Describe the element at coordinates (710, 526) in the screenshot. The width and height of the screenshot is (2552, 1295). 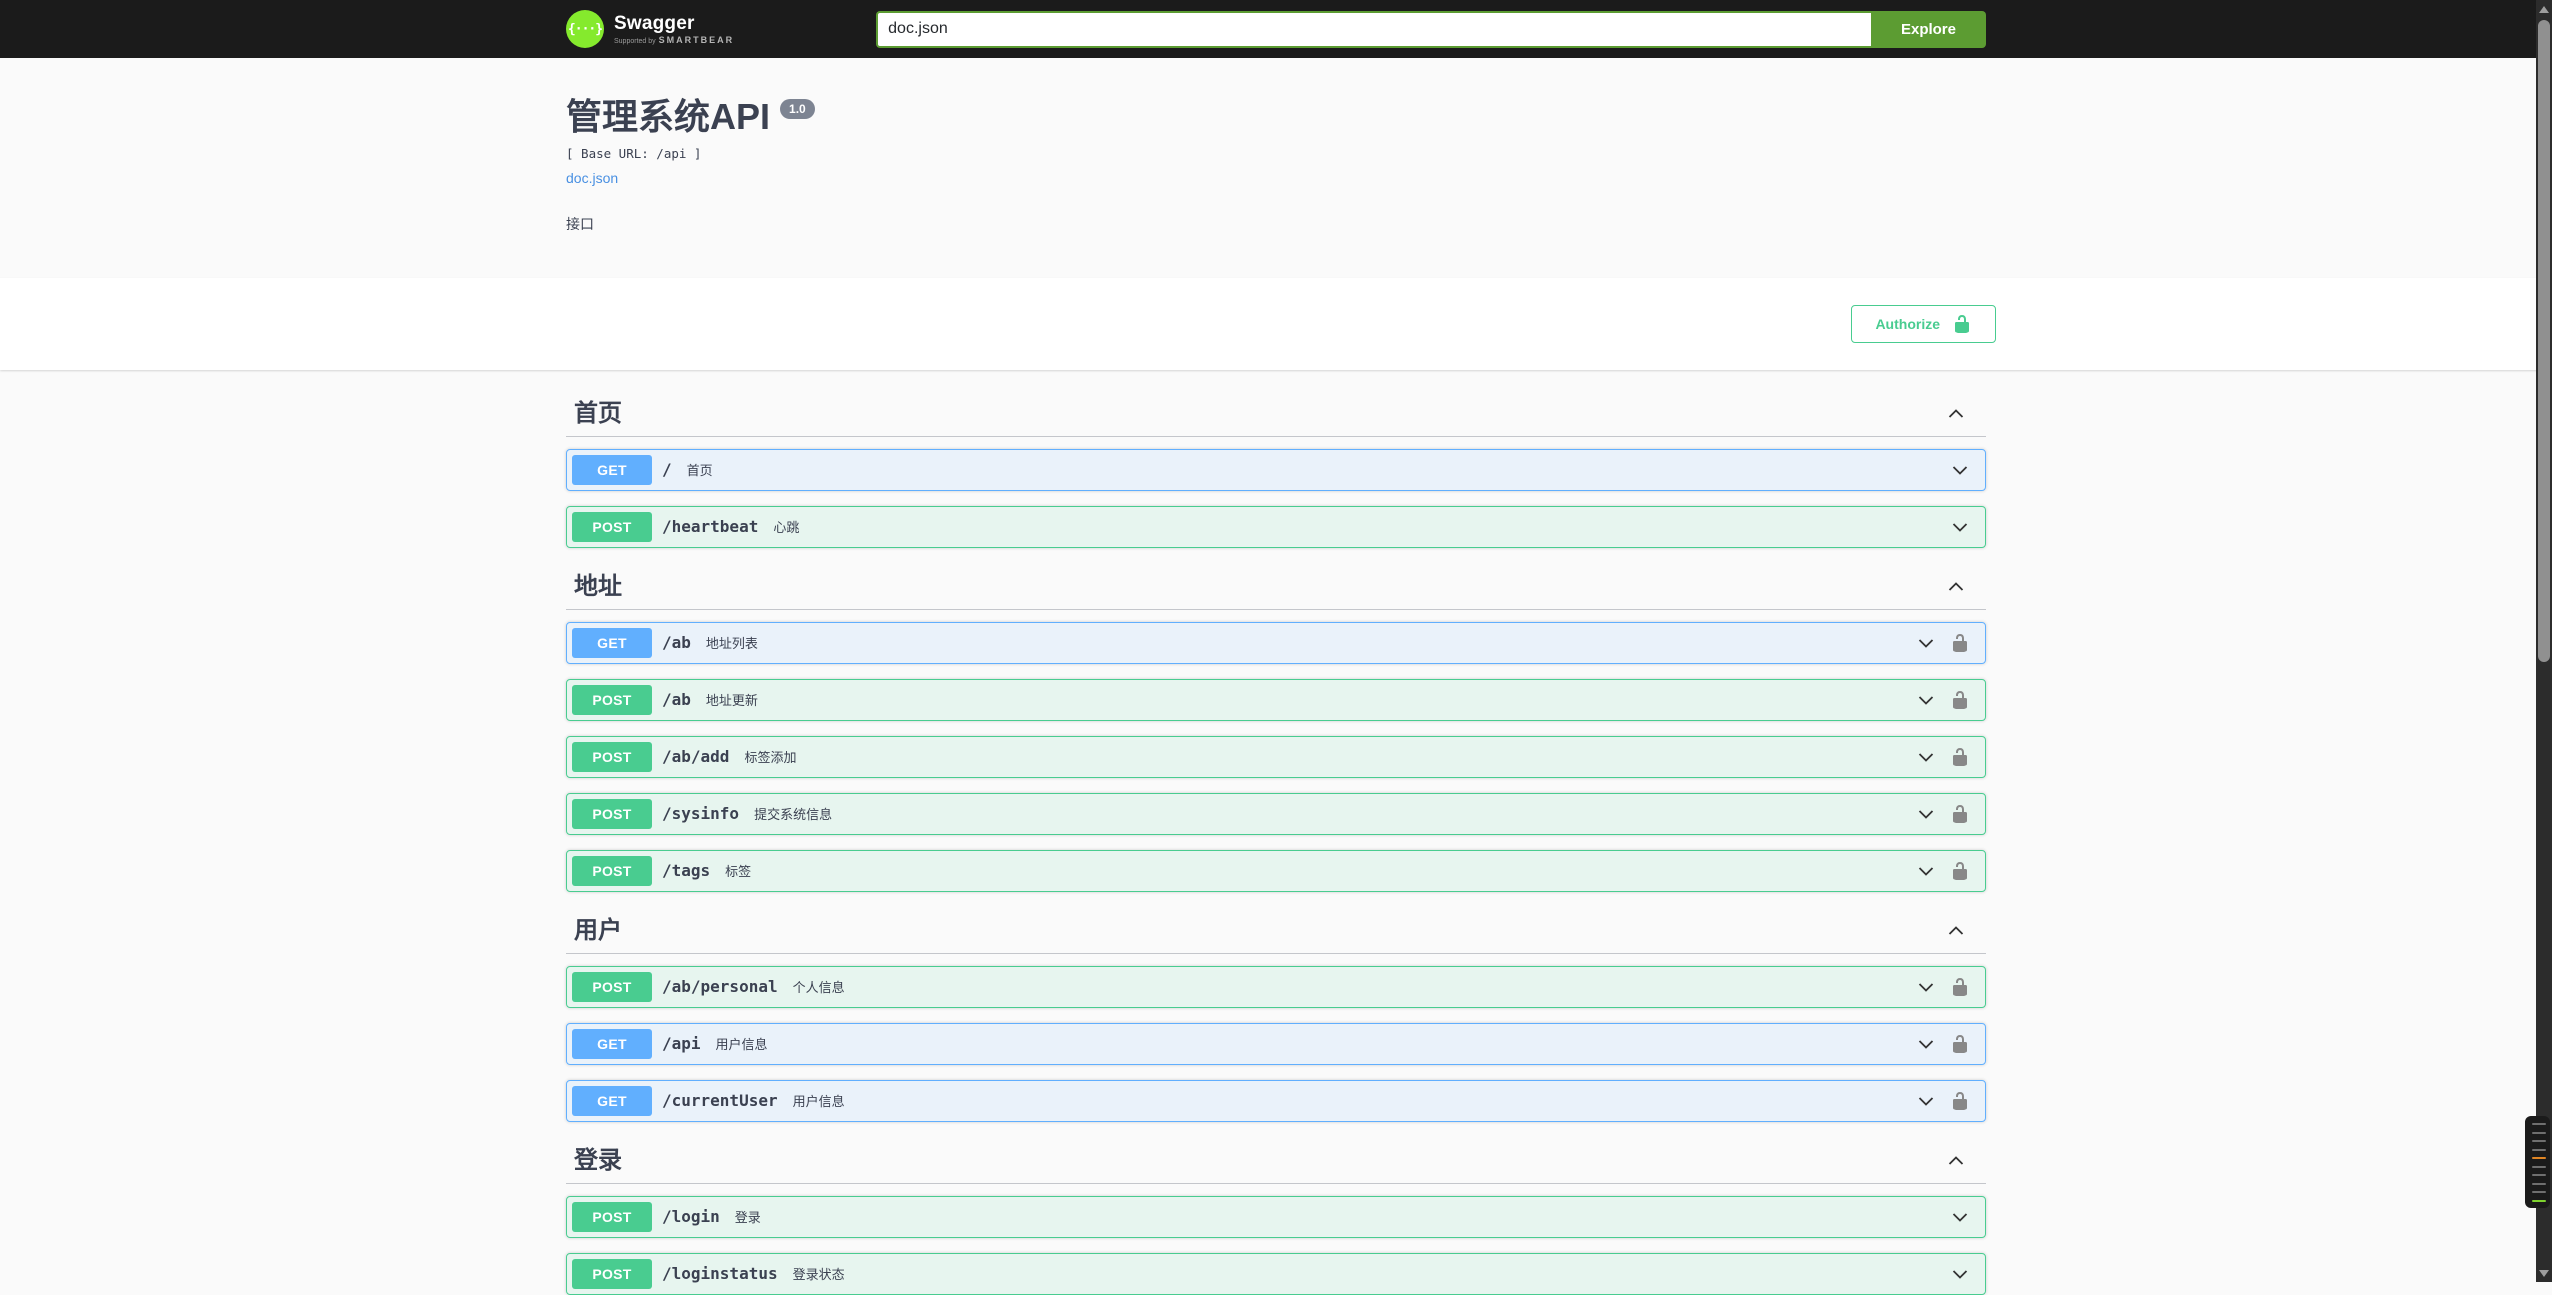
I see `operation-path: /heartbeat` at that location.